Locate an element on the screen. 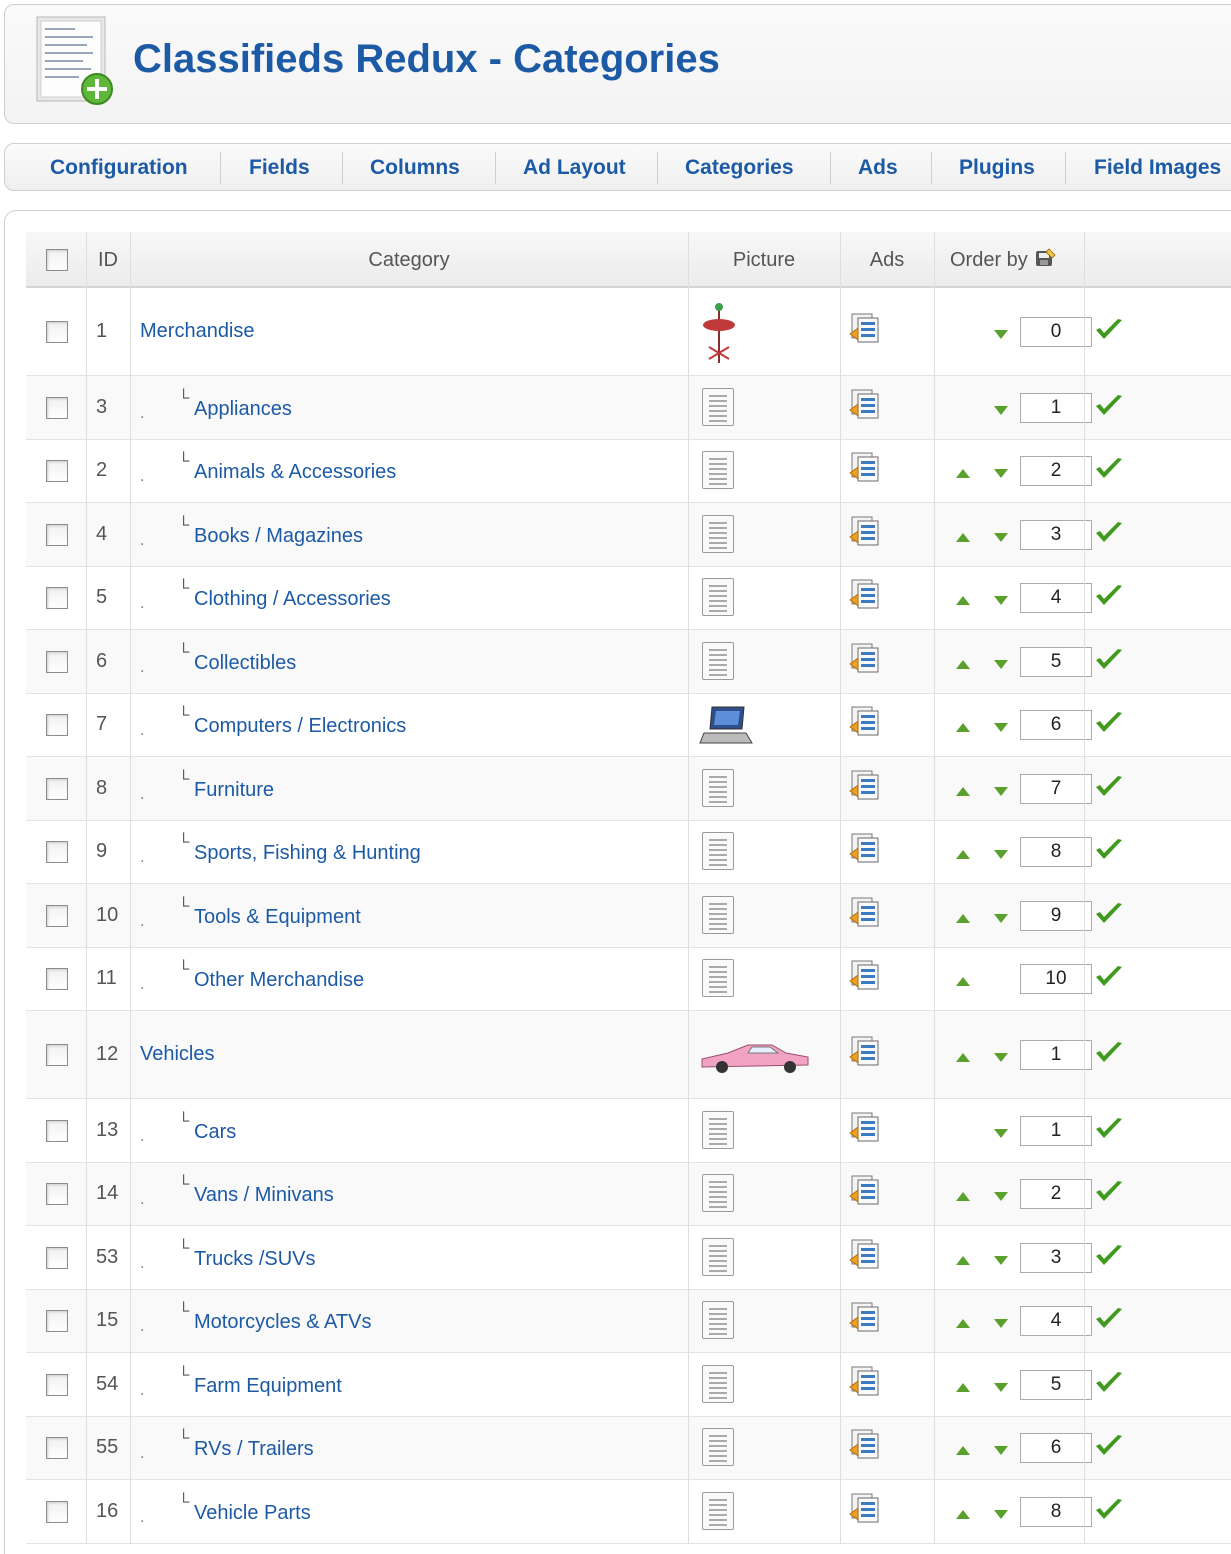 The height and width of the screenshot is (1554, 1231). tab-fields: Fields is located at coordinates (279, 168).